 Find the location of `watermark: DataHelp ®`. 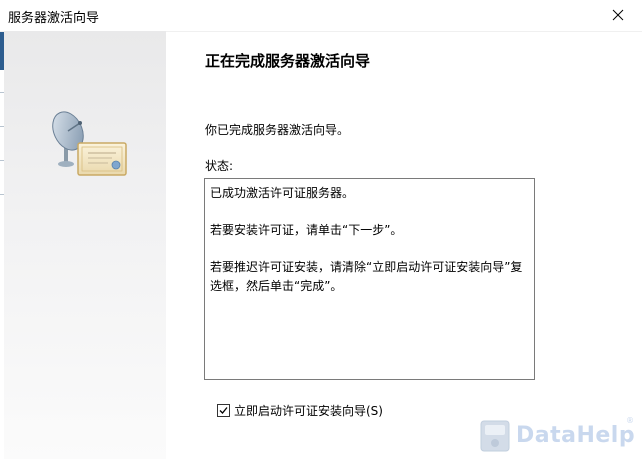

watermark: DataHelp ® is located at coordinates (558, 436).